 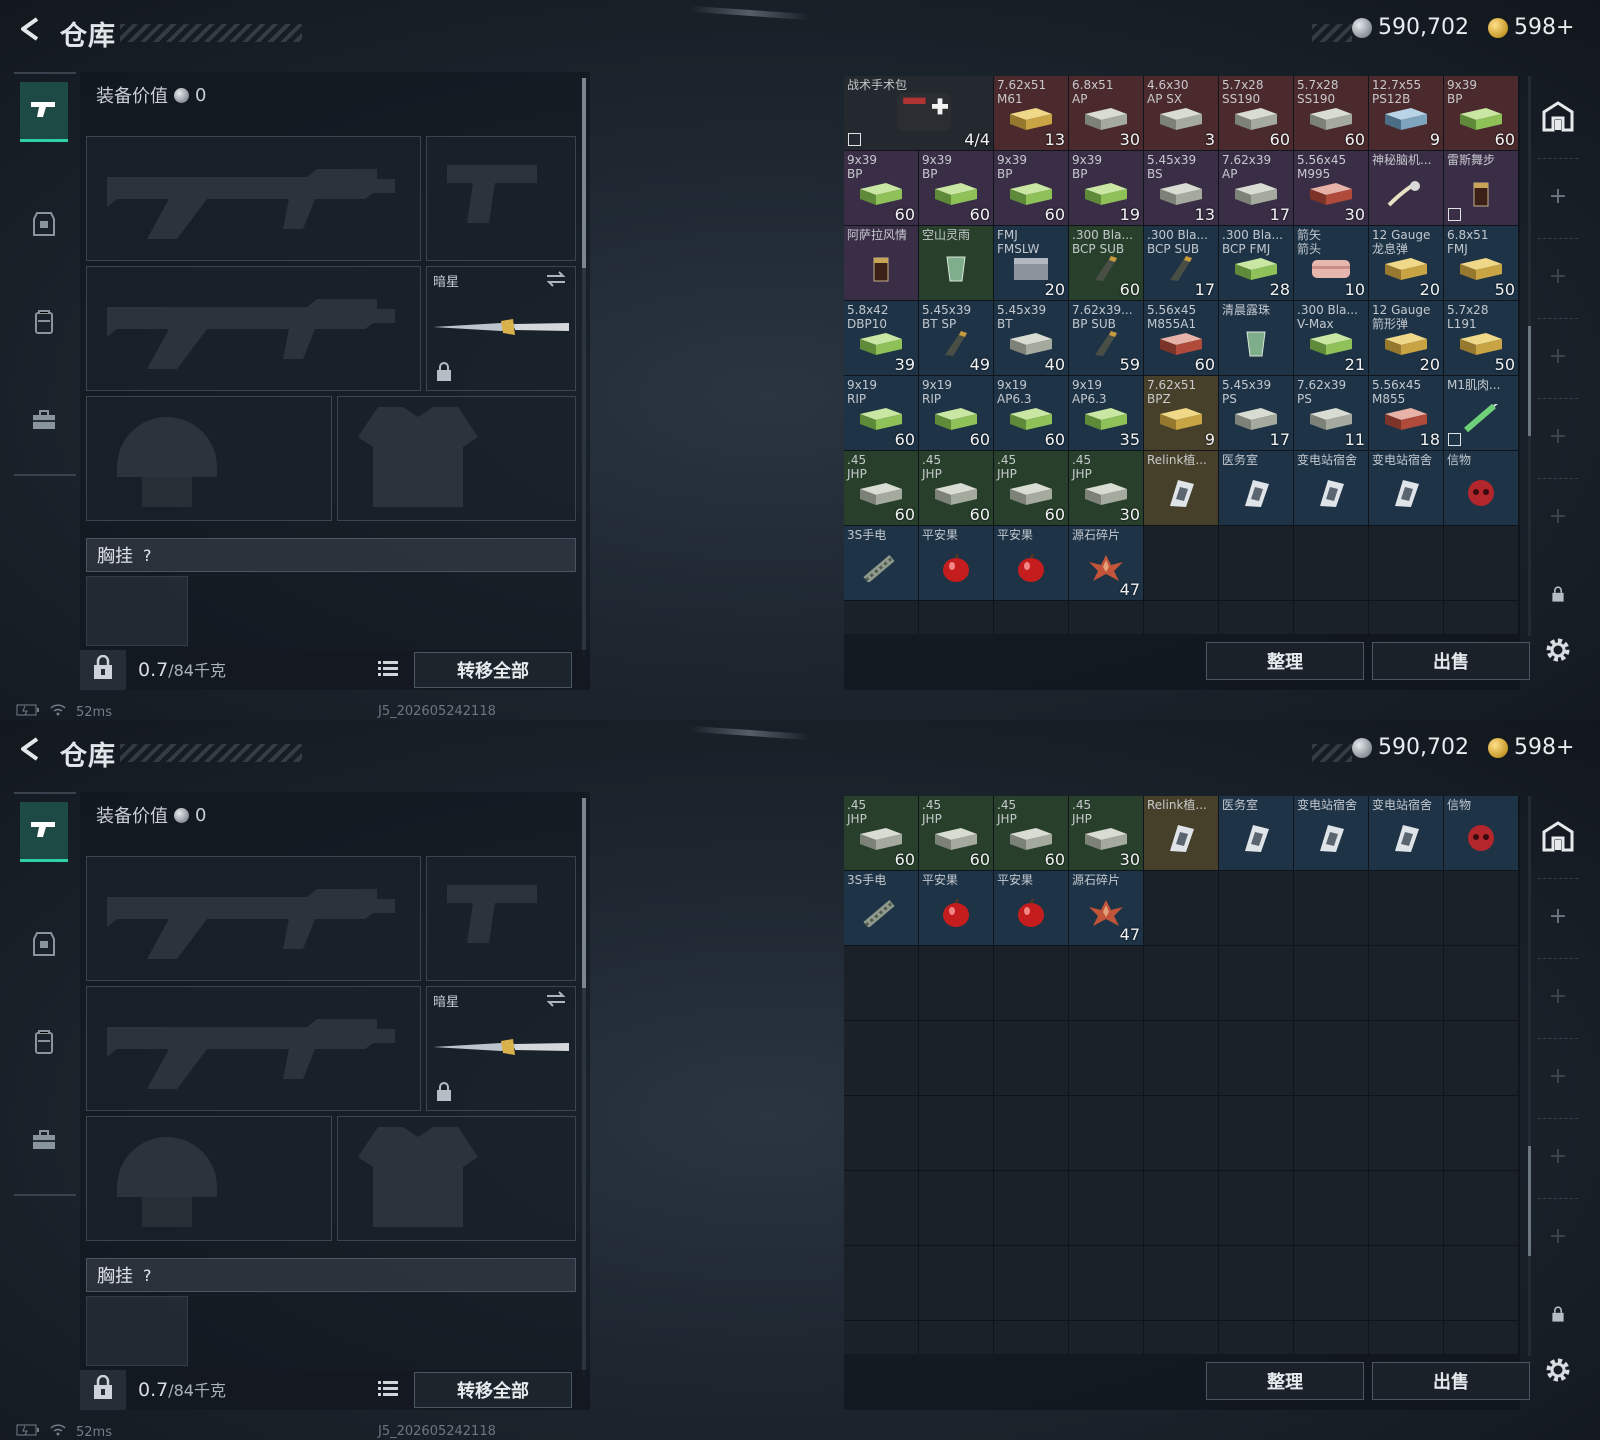 I want to click on equipment-scrollbar, so click(x=584, y=368).